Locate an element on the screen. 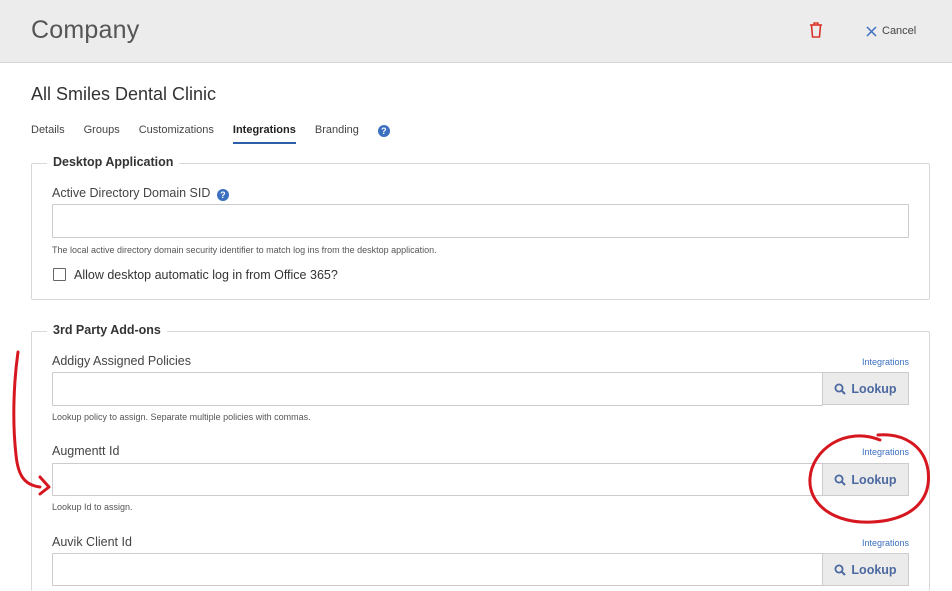 This screenshot has width=952, height=591. addigy-input is located at coordinates (437, 389).